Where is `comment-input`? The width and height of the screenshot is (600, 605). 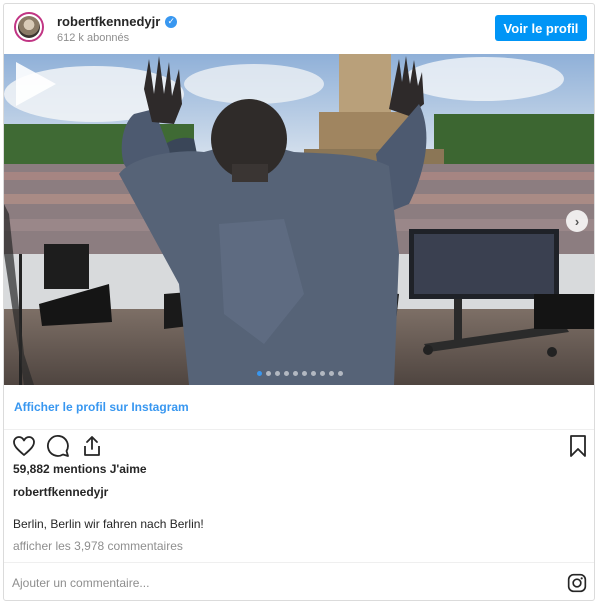 comment-input is located at coordinates (212, 583).